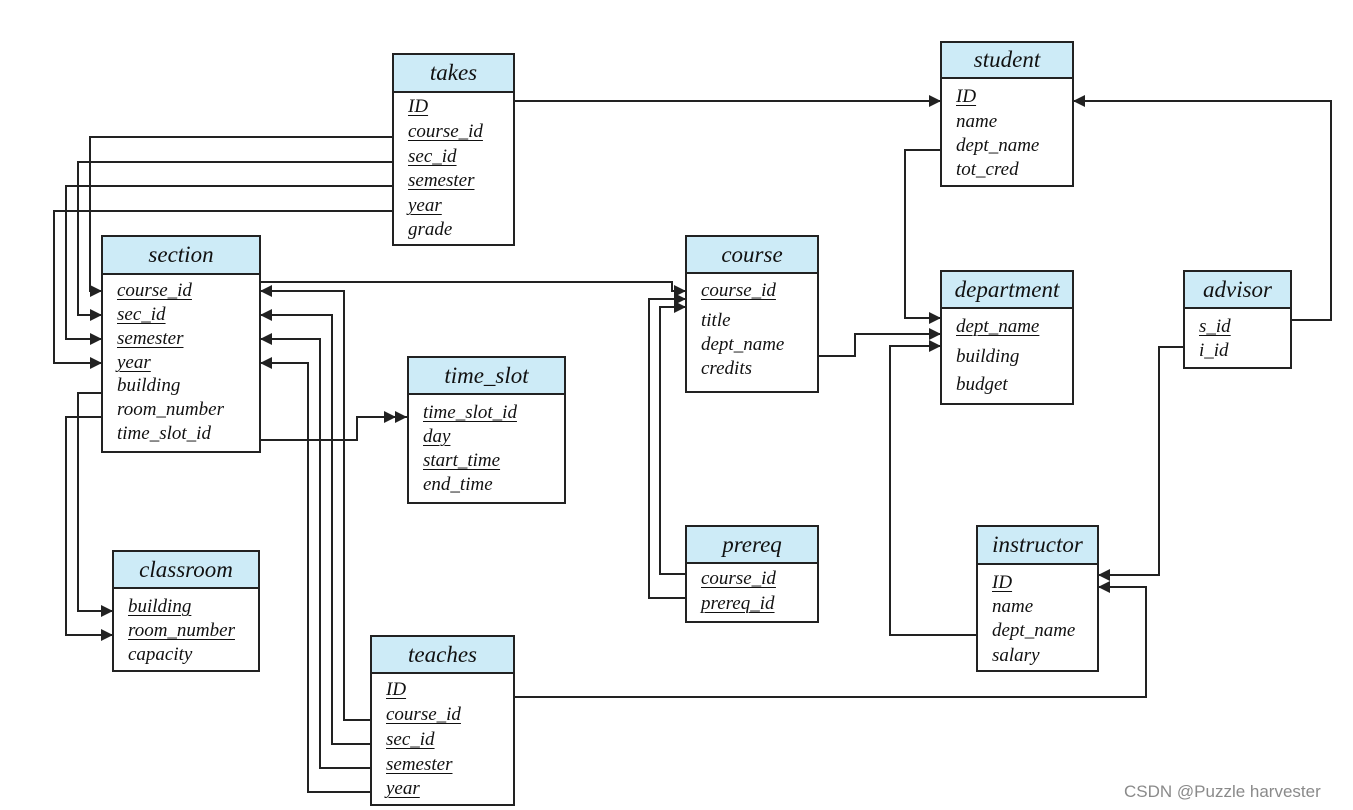 This screenshot has width=1353, height=810. What do you see at coordinates (716, 320) in the screenshot?
I see `attribute: title` at bounding box center [716, 320].